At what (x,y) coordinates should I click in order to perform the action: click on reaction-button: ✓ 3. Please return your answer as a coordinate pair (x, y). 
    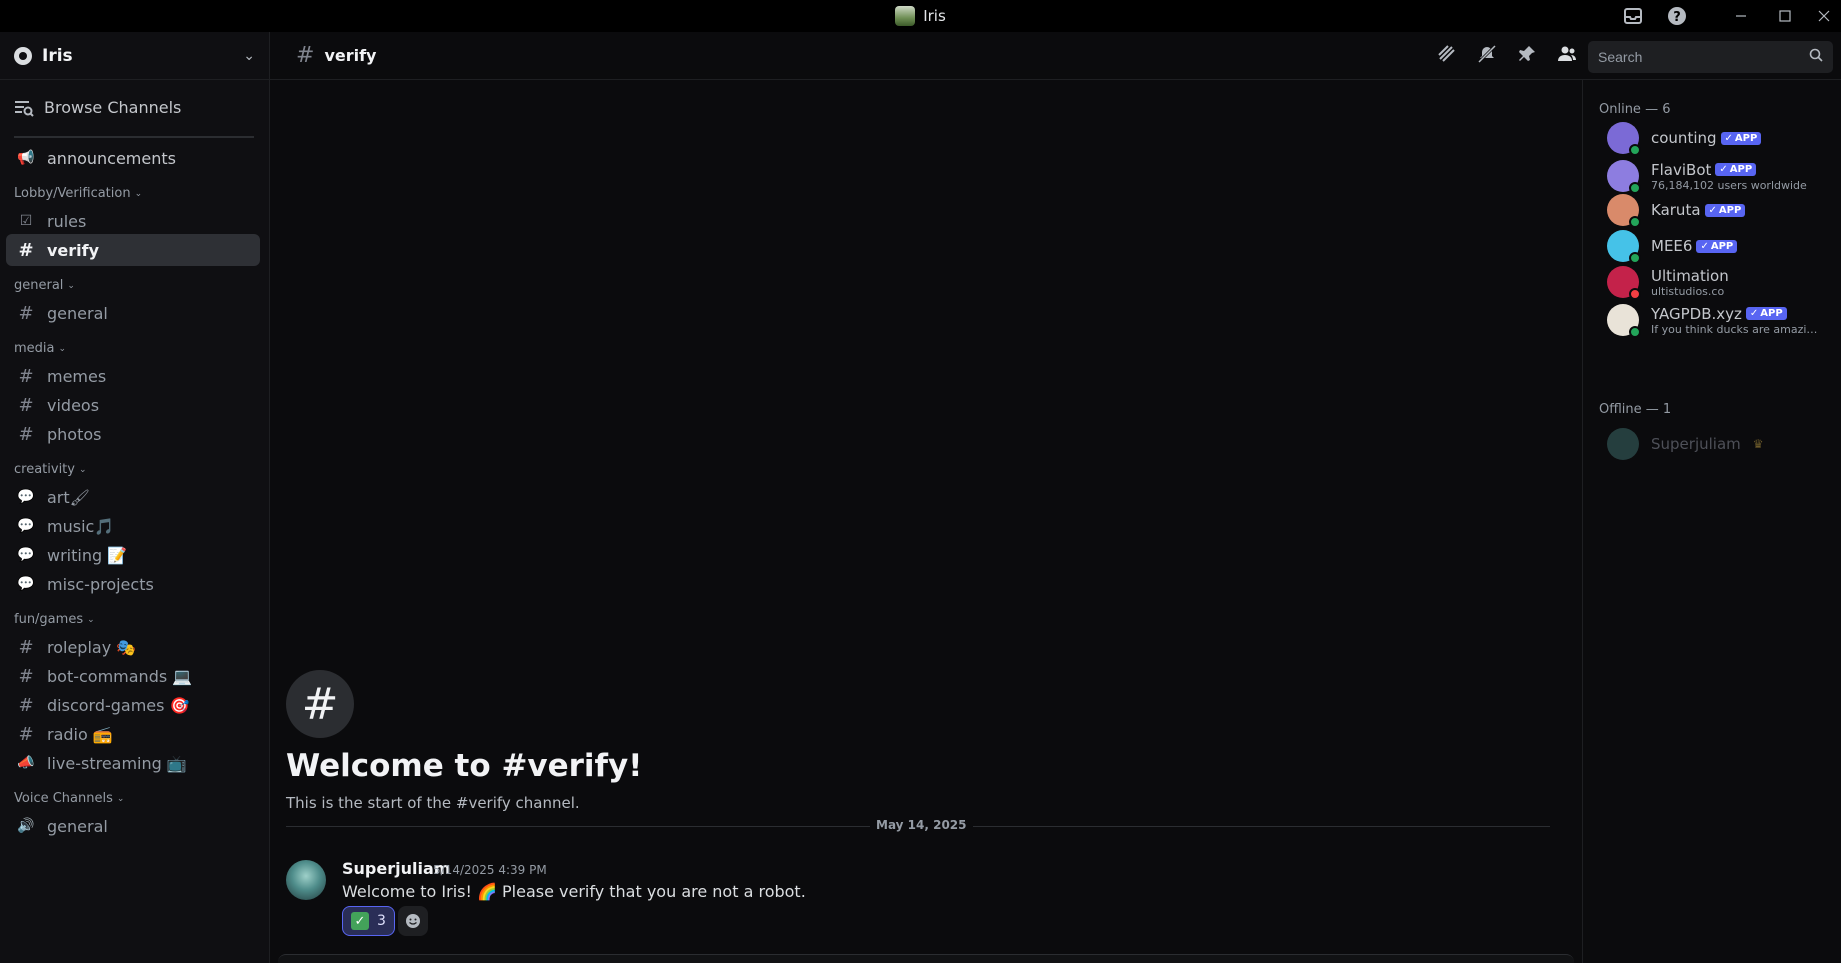
    Looking at the image, I should click on (368, 921).